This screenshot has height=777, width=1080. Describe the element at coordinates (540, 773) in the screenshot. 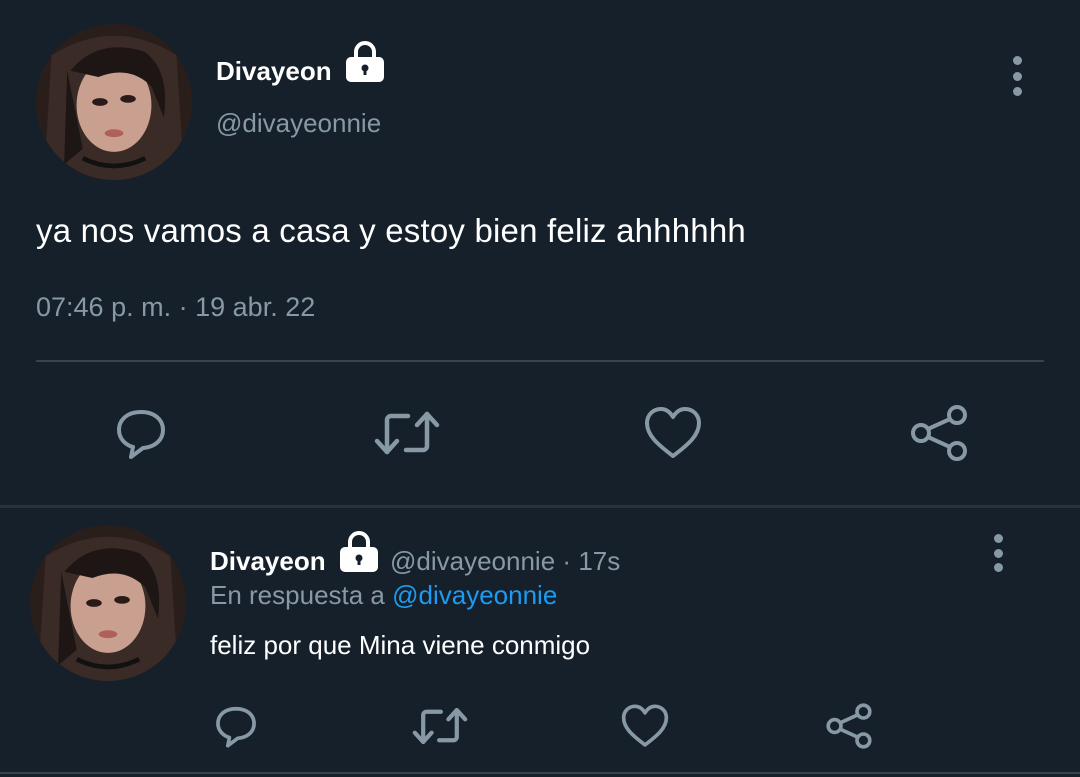

I see `bottom-divider` at that location.